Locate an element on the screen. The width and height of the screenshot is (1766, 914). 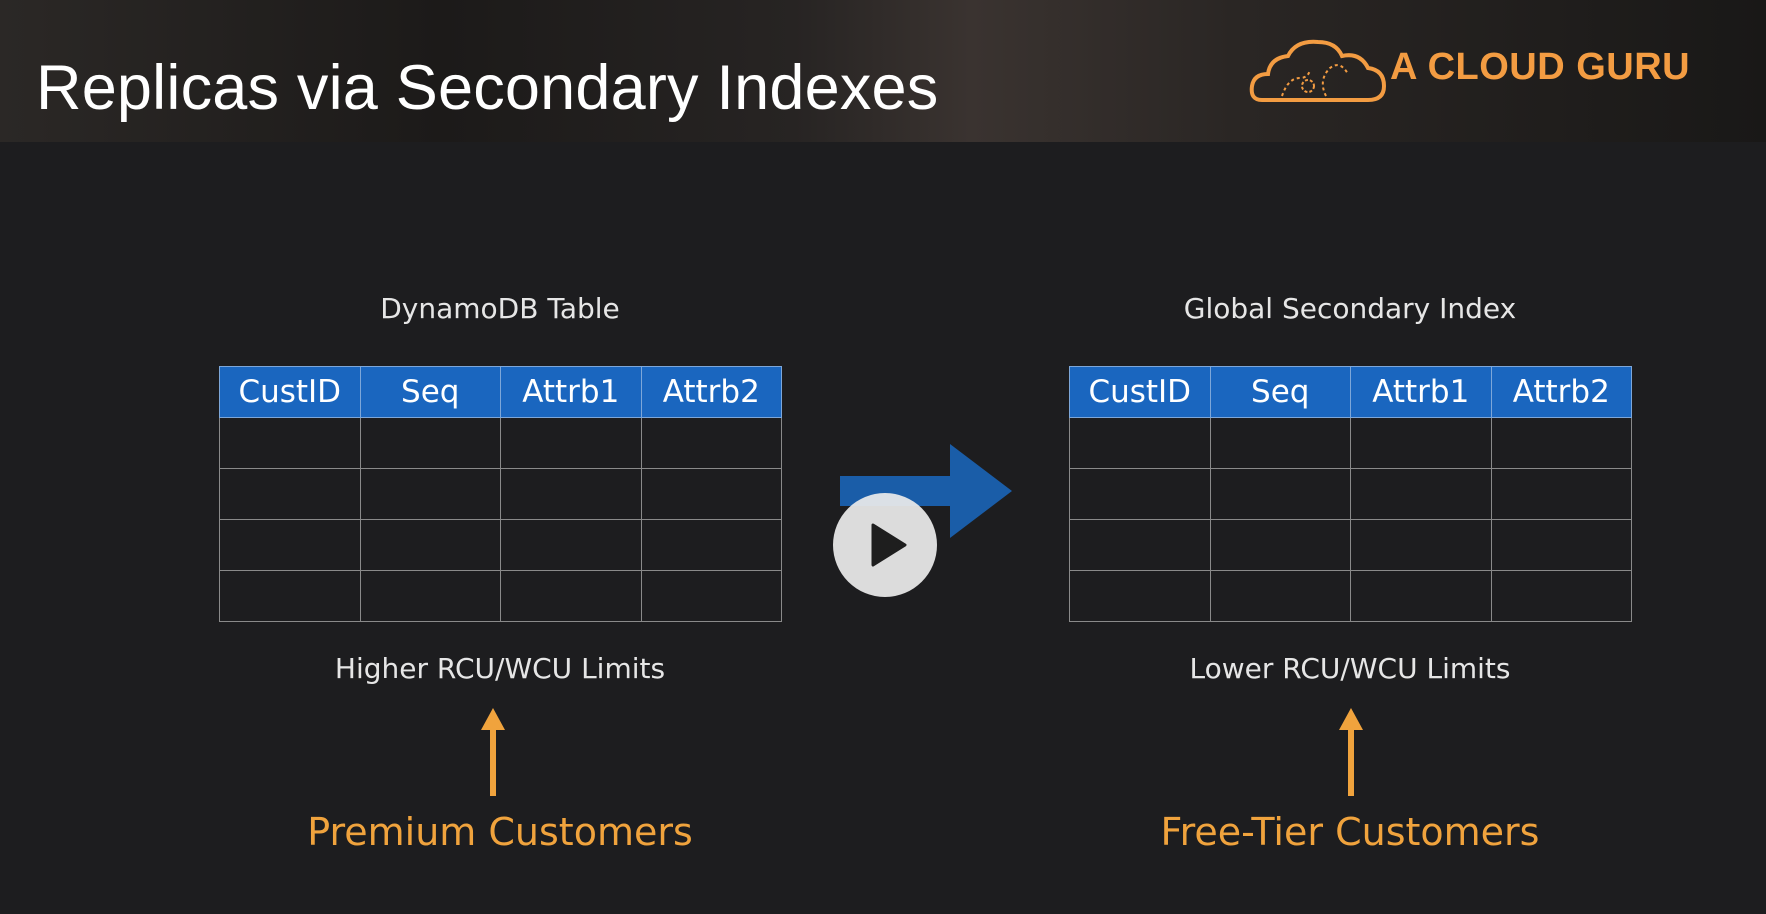
global-secondary-index-table: CustID Seq Attrb1 Attrb2 is located at coordinates (1350, 494).